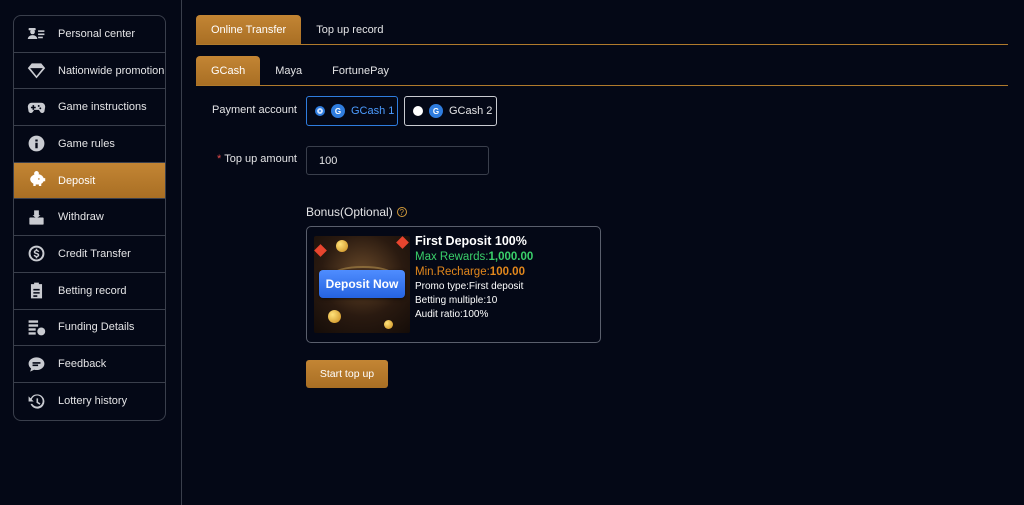 The image size is (1024, 505). What do you see at coordinates (288, 70) in the screenshot?
I see `tab-maya: Maya` at bounding box center [288, 70].